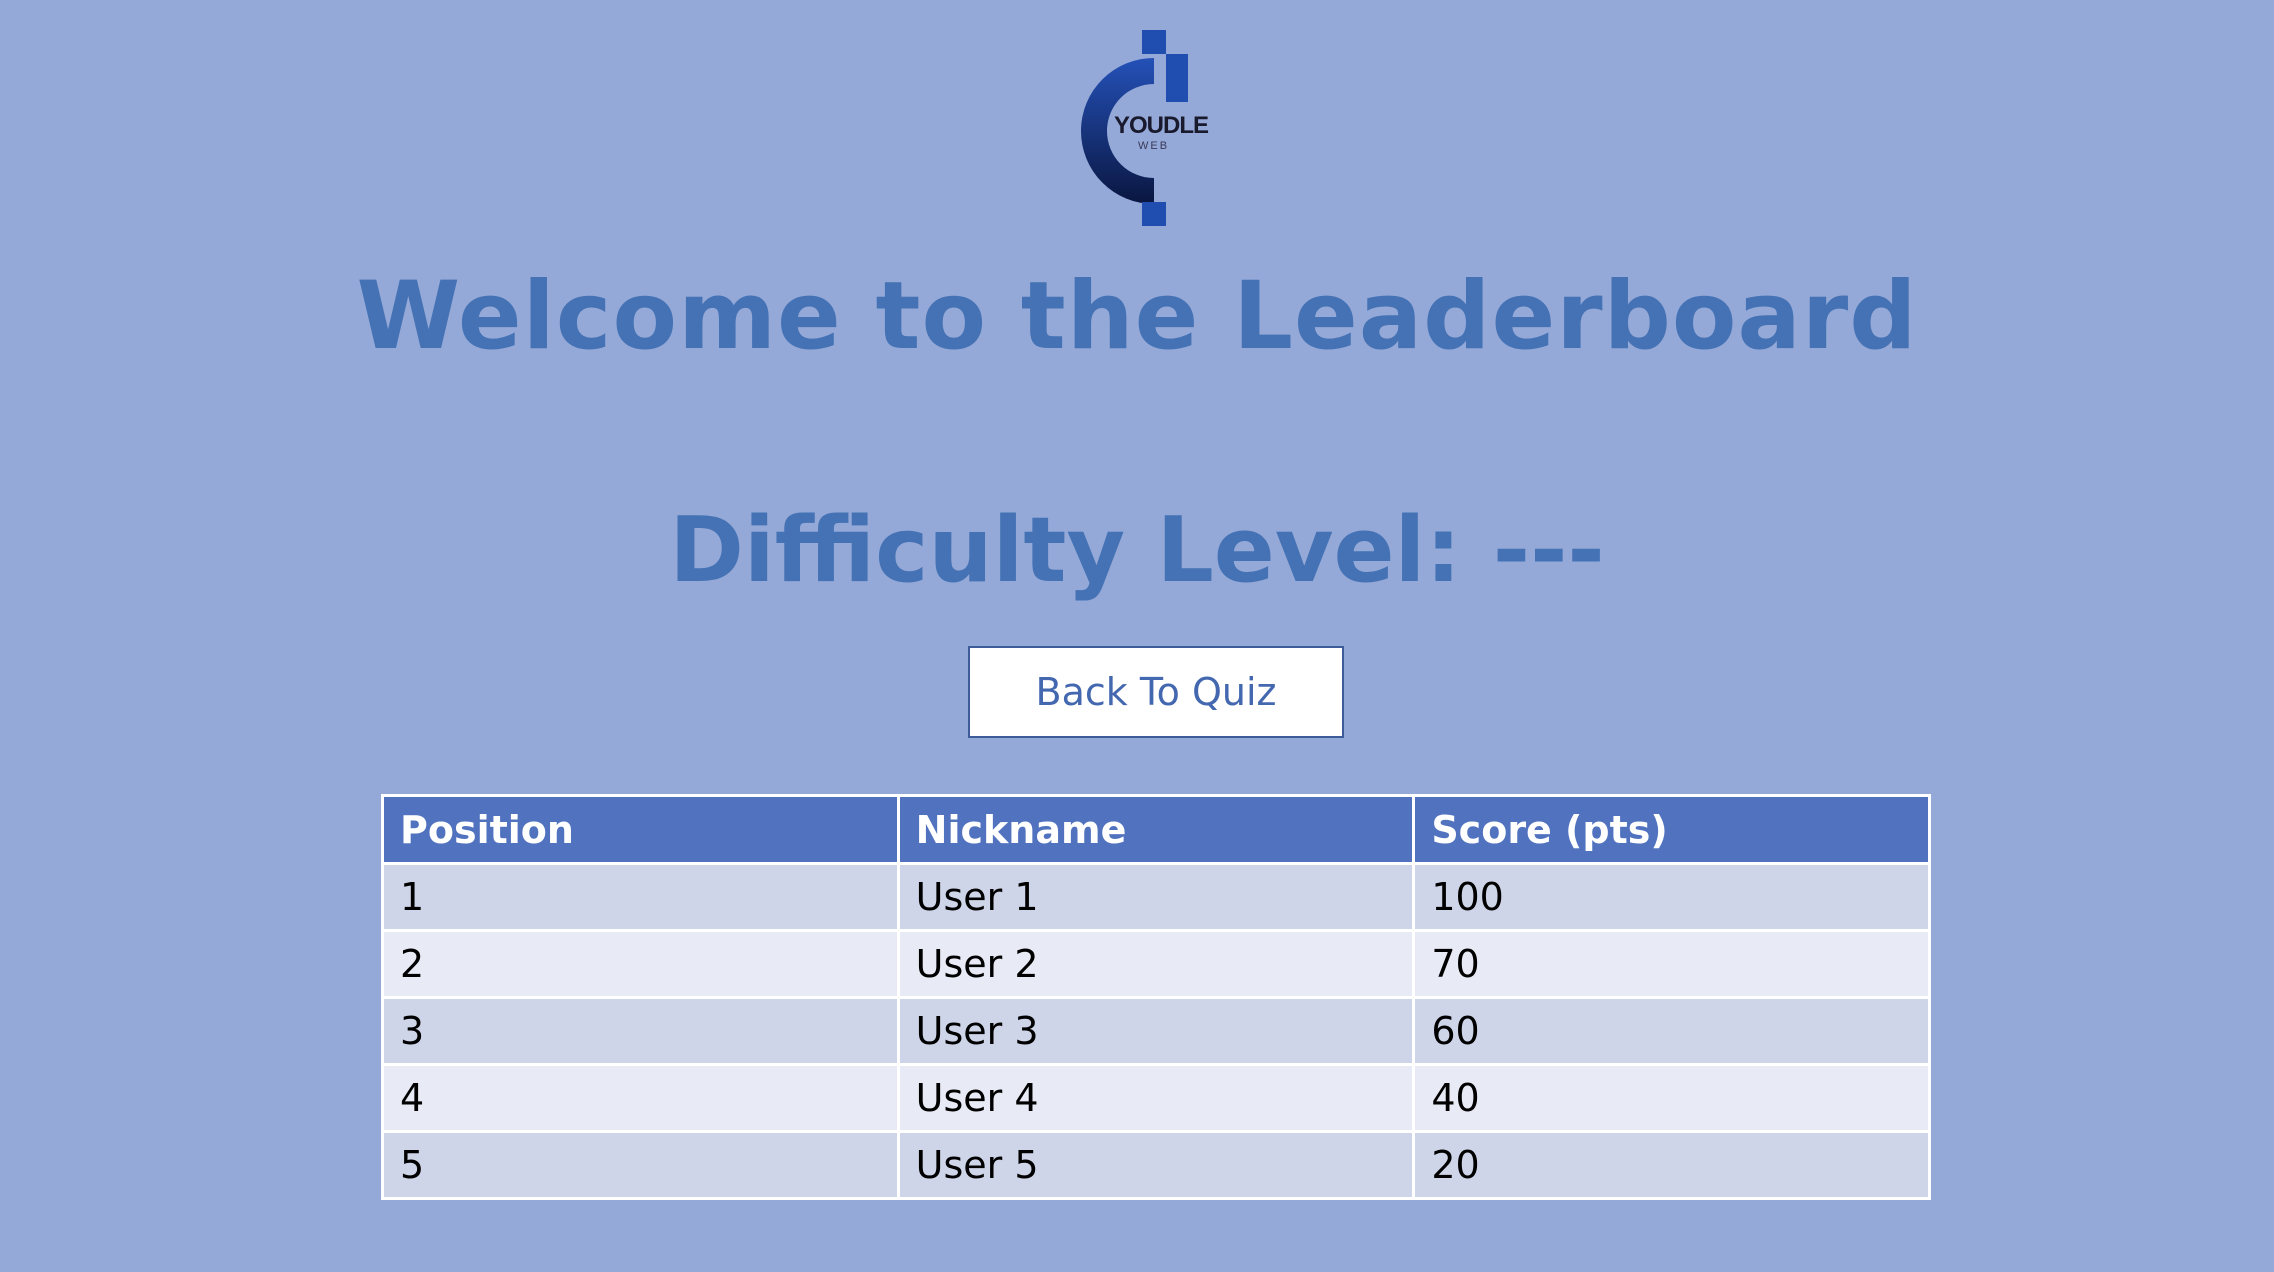  I want to click on table-row: 3 User 3 60, so click(1156, 1031).